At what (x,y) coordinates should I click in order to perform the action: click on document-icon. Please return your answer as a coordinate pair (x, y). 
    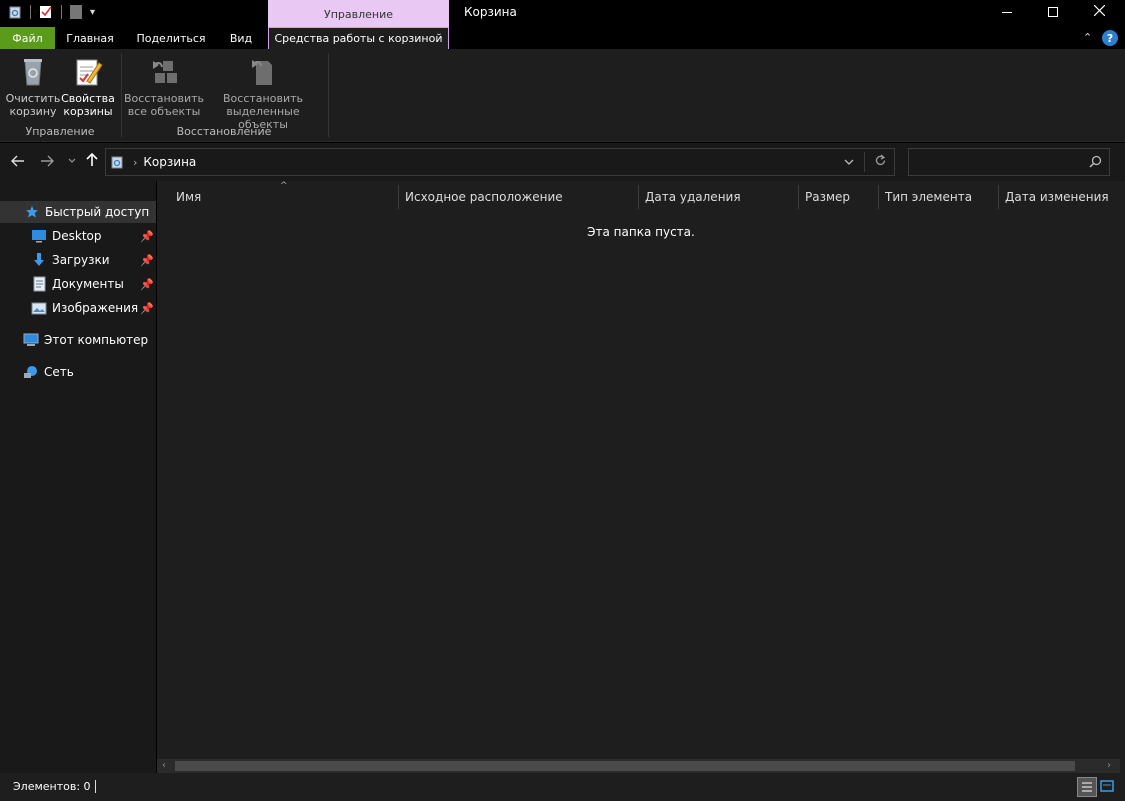
    Looking at the image, I should click on (39, 284).